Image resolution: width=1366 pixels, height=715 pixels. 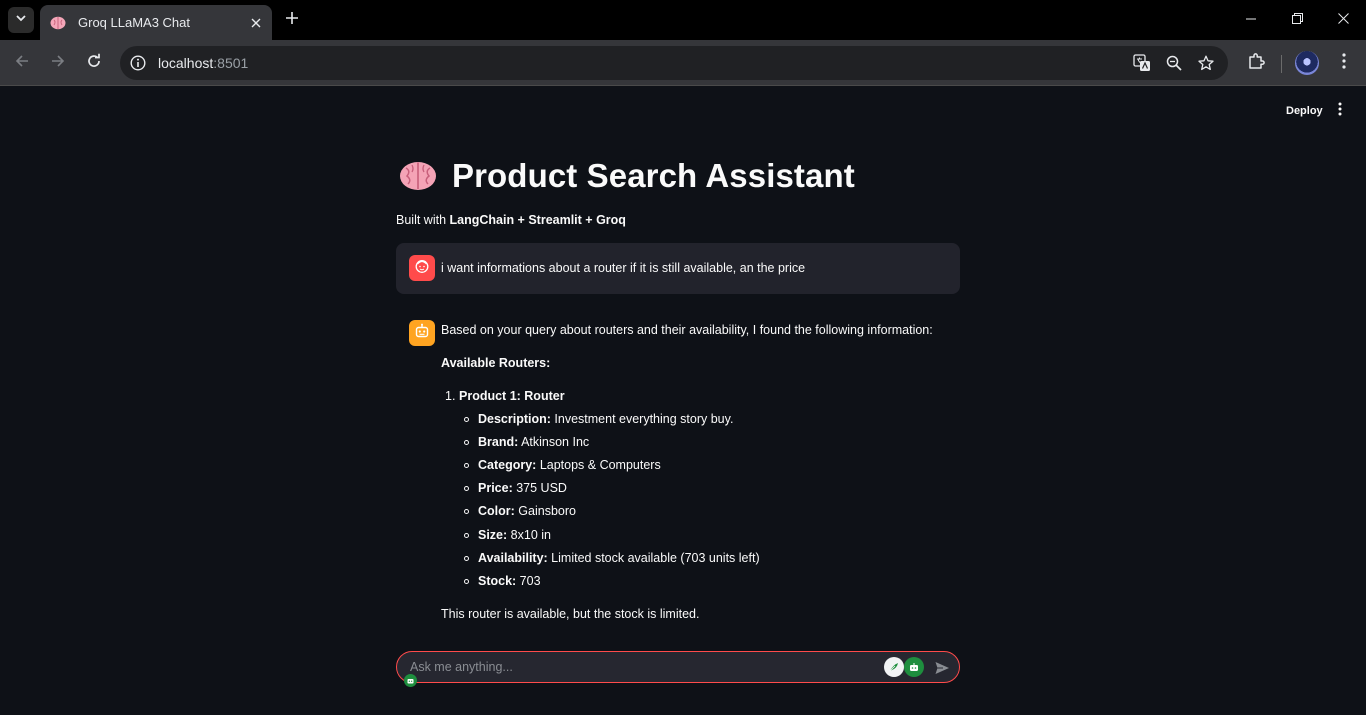 I want to click on deploy-button: Deploy, so click(x=1304, y=111).